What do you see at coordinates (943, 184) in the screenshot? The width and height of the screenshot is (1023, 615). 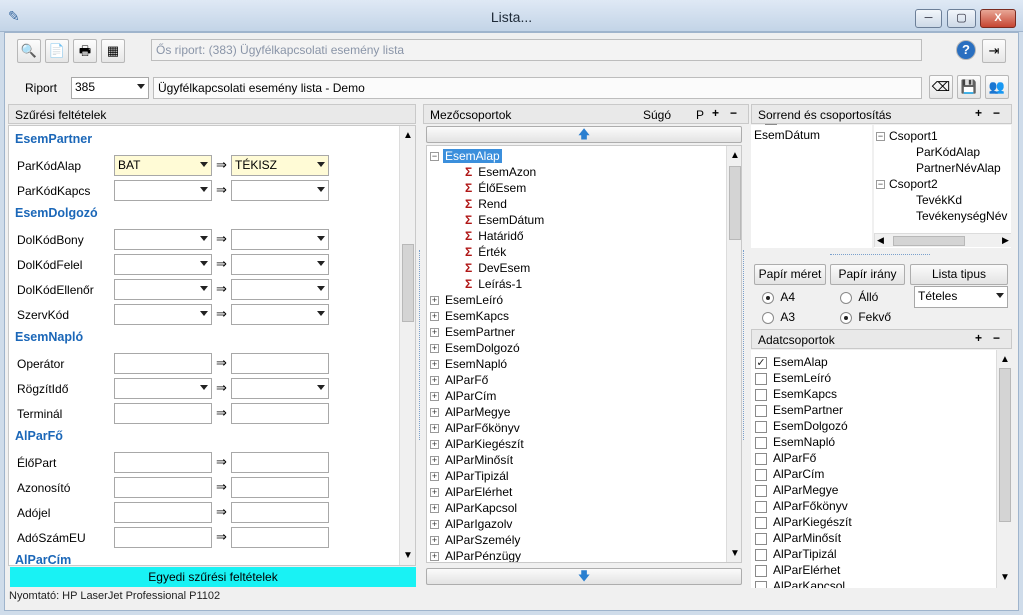 I see `group-node: − Csoport2` at bounding box center [943, 184].